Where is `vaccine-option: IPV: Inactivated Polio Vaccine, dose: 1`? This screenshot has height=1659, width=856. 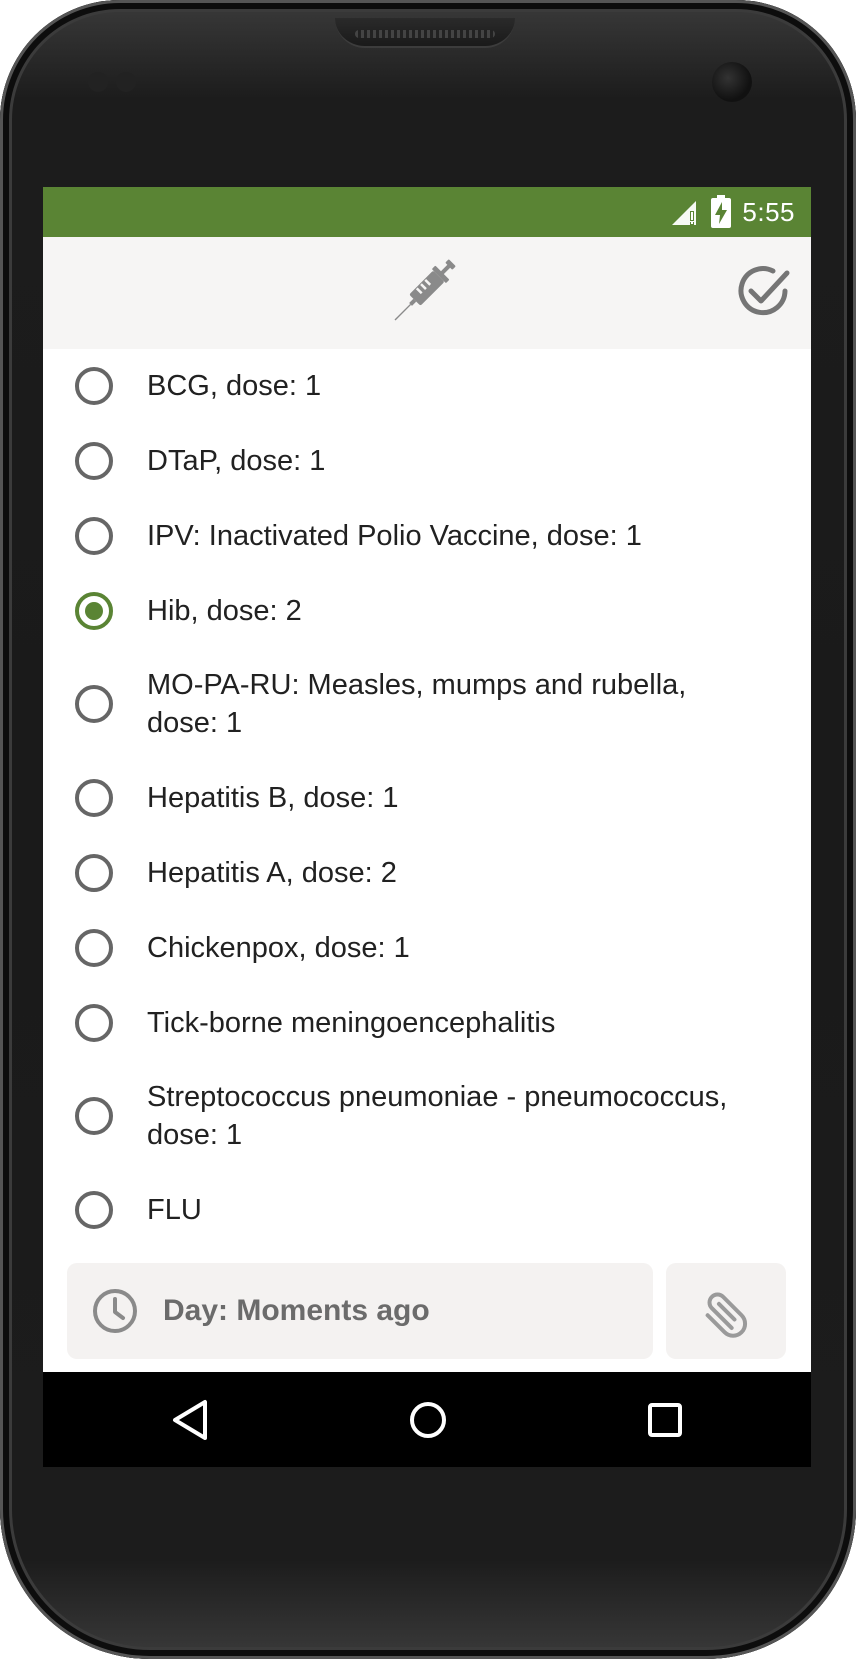 vaccine-option: IPV: Inactivated Polio Vaccine, dose: 1 is located at coordinates (427, 536).